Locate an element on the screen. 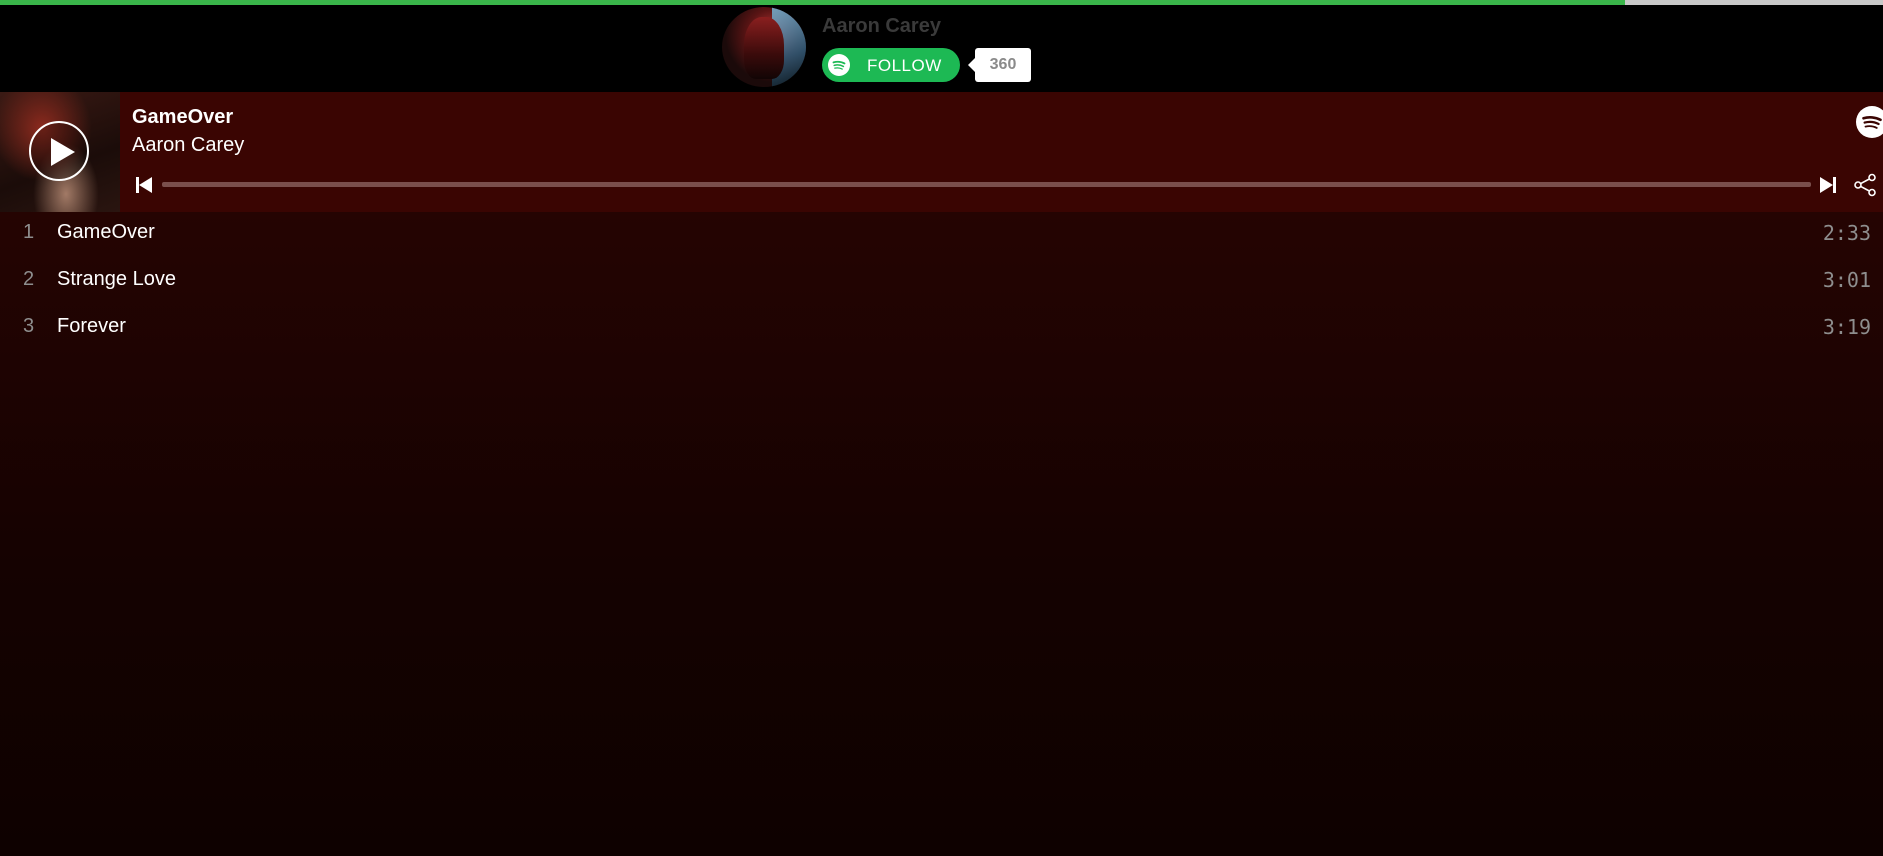  album-cover is located at coordinates (60, 152).